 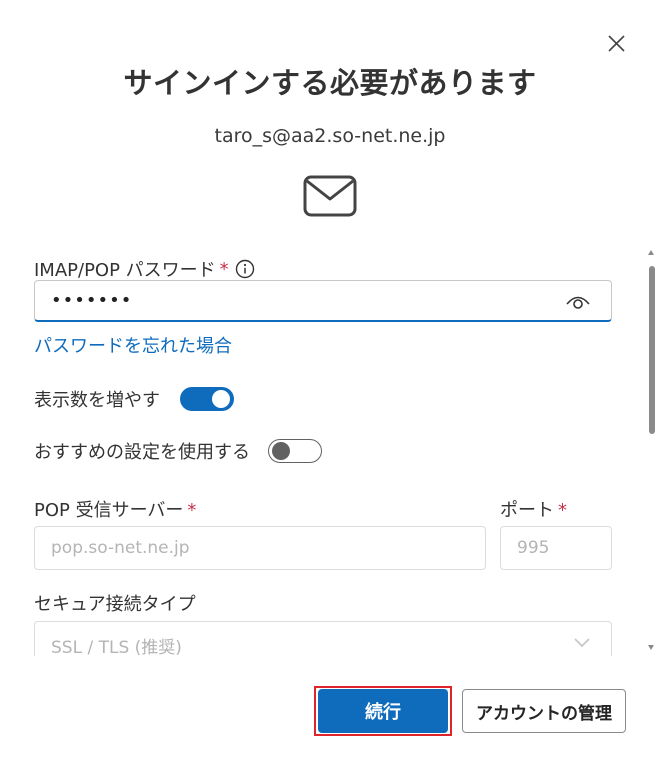 I want to click on scroll-down-arrow-icon, so click(x=651, y=647).